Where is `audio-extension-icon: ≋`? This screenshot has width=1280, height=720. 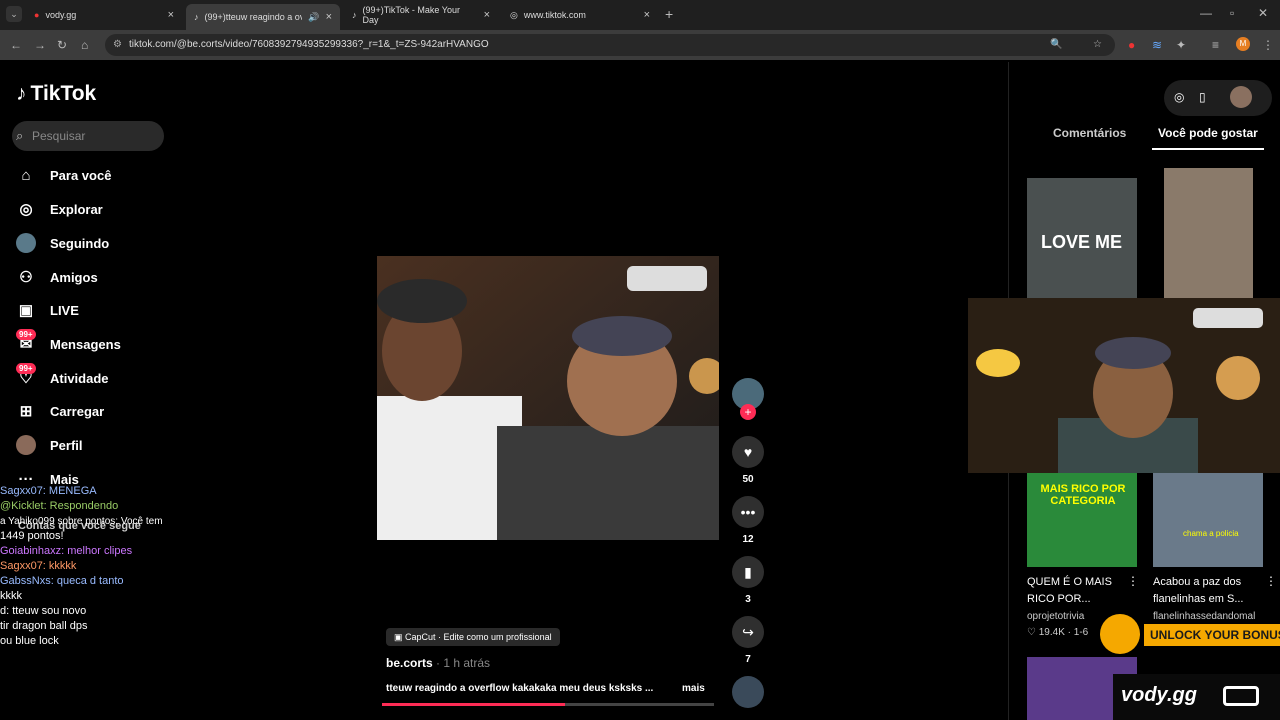
audio-extension-icon: ≋ is located at coordinates (1157, 45).